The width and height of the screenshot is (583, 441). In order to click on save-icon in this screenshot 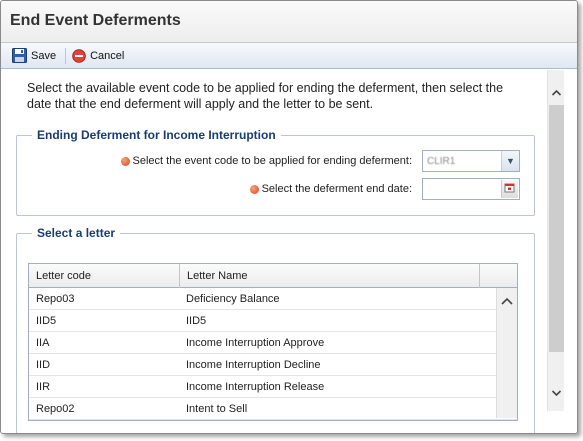, I will do `click(19, 55)`.